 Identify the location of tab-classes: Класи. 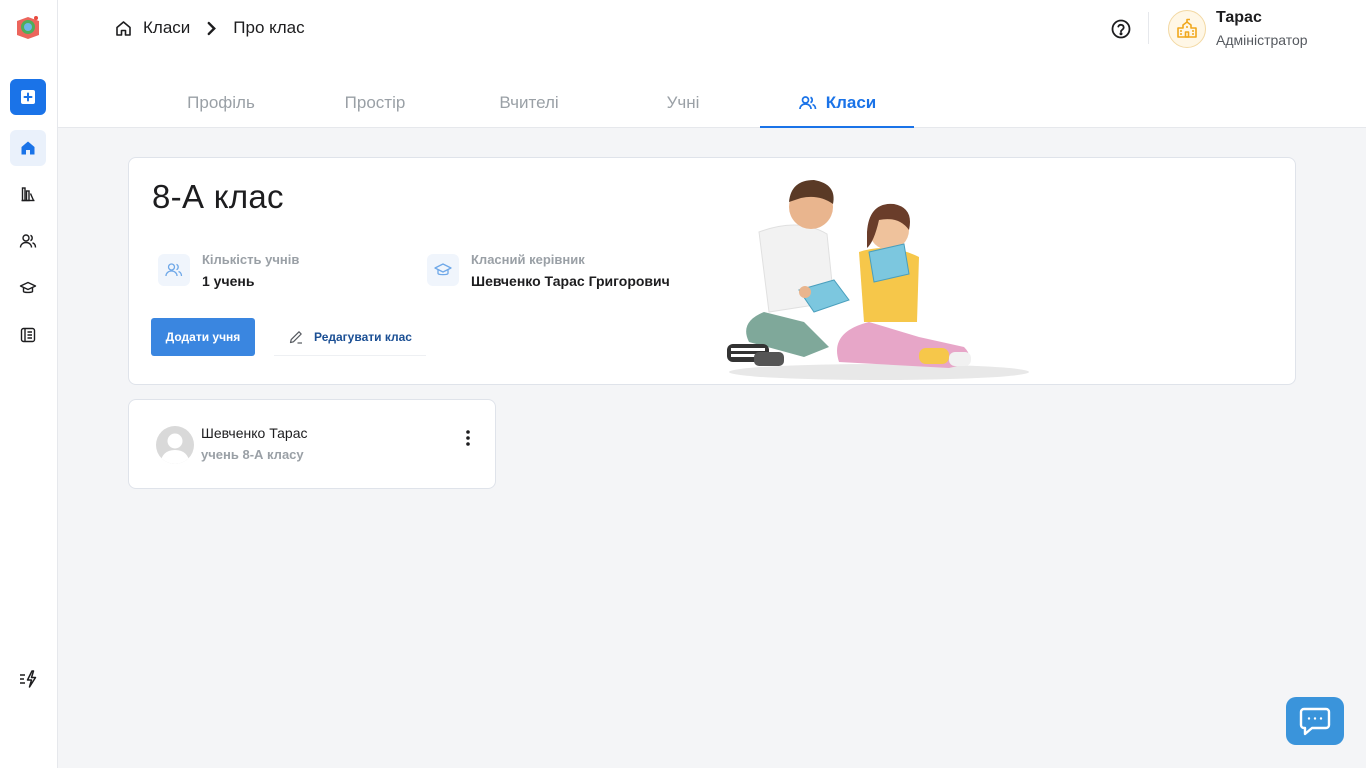
(837, 103).